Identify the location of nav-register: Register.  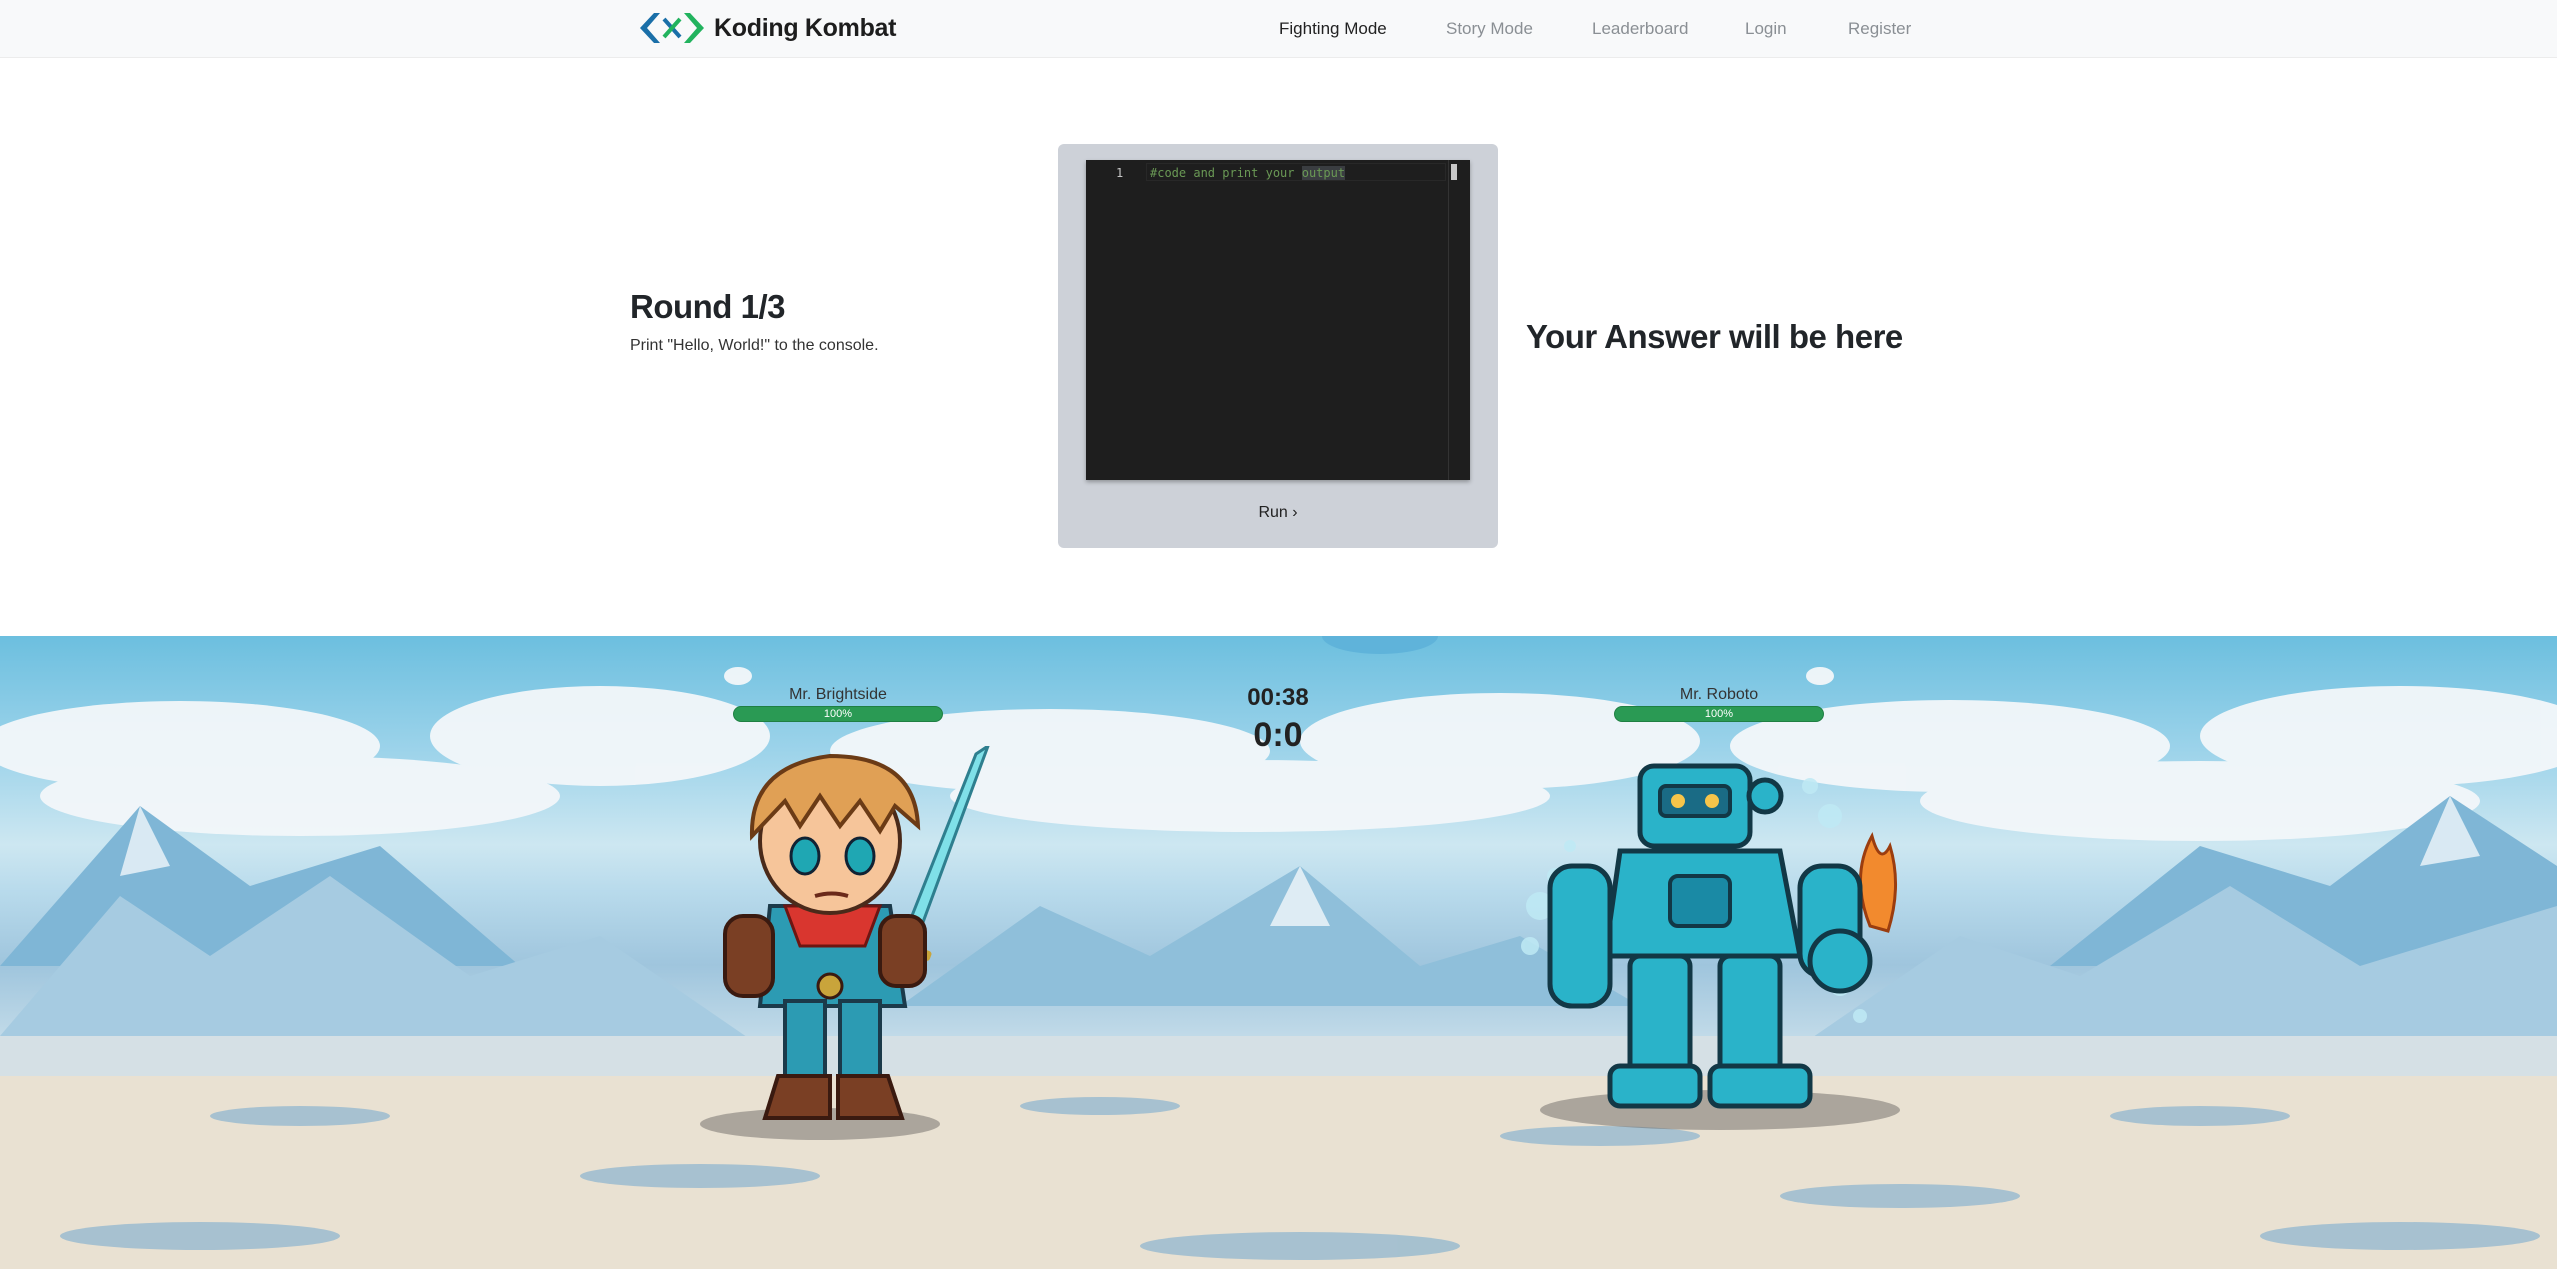
(1879, 29).